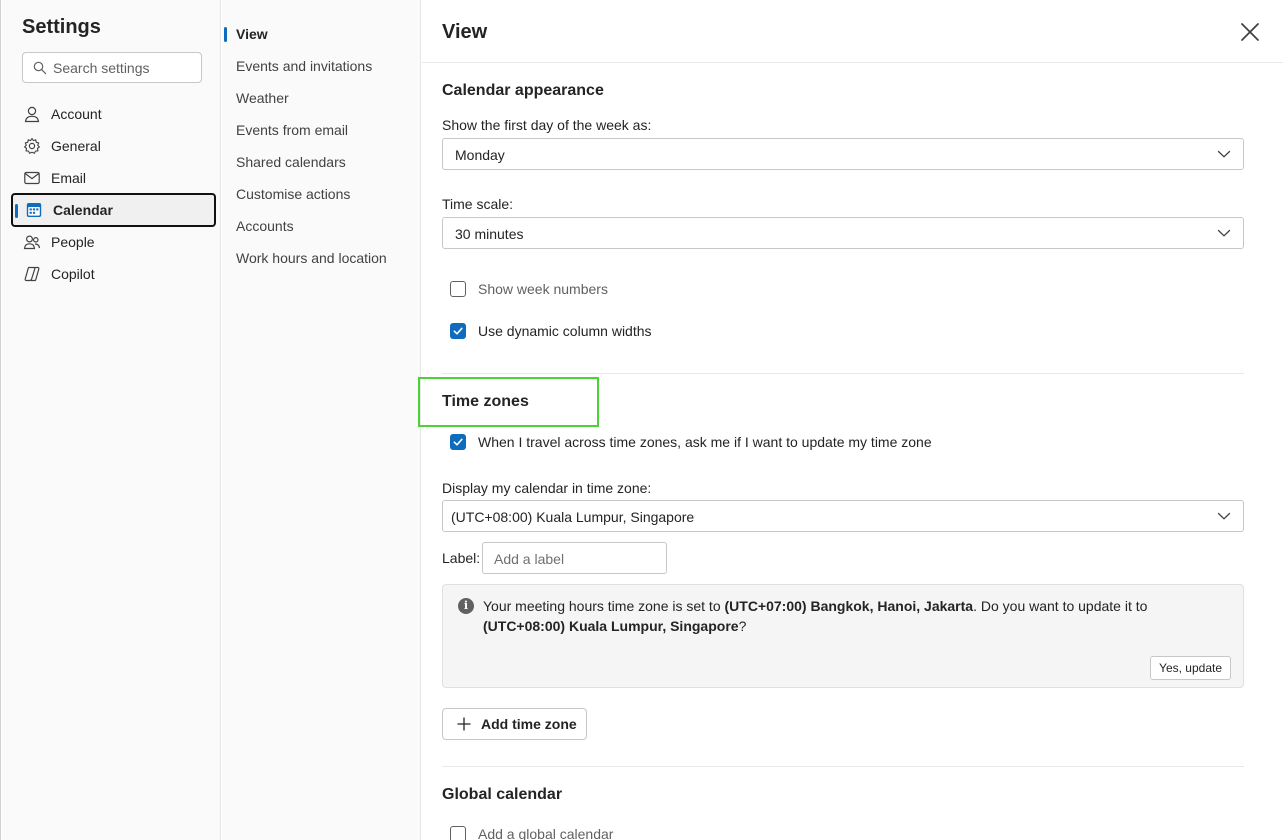 The width and height of the screenshot is (1283, 840). I want to click on display-timezone-dropdown: (UTC+08:00) Kuala Lumpur, Singapore, so click(843, 516).